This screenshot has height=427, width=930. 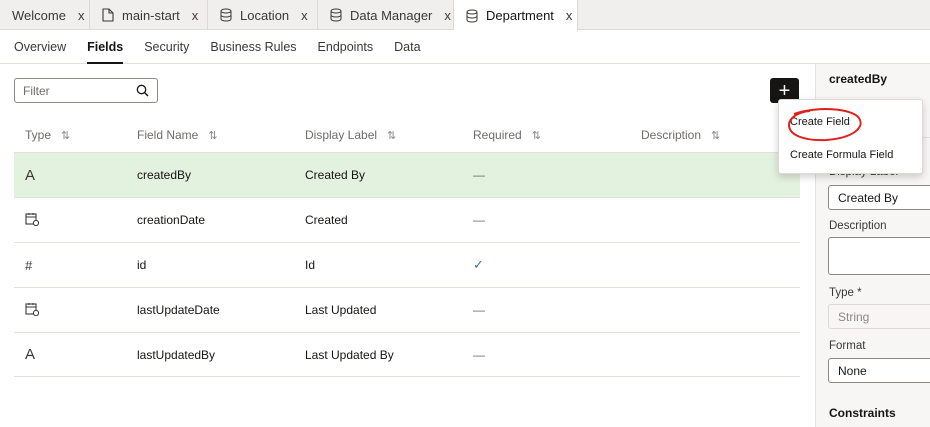 I want to click on required-check-icon: ✓, so click(x=478, y=264).